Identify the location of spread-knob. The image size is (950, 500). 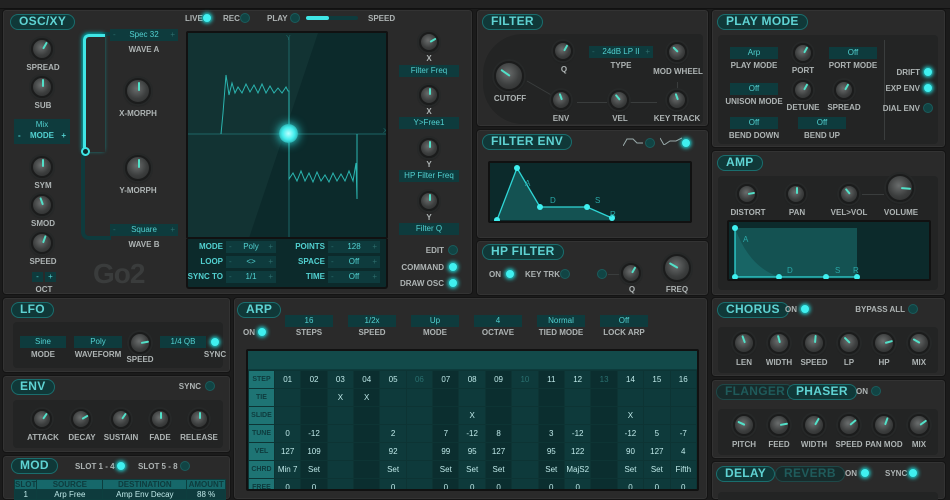
(42, 49).